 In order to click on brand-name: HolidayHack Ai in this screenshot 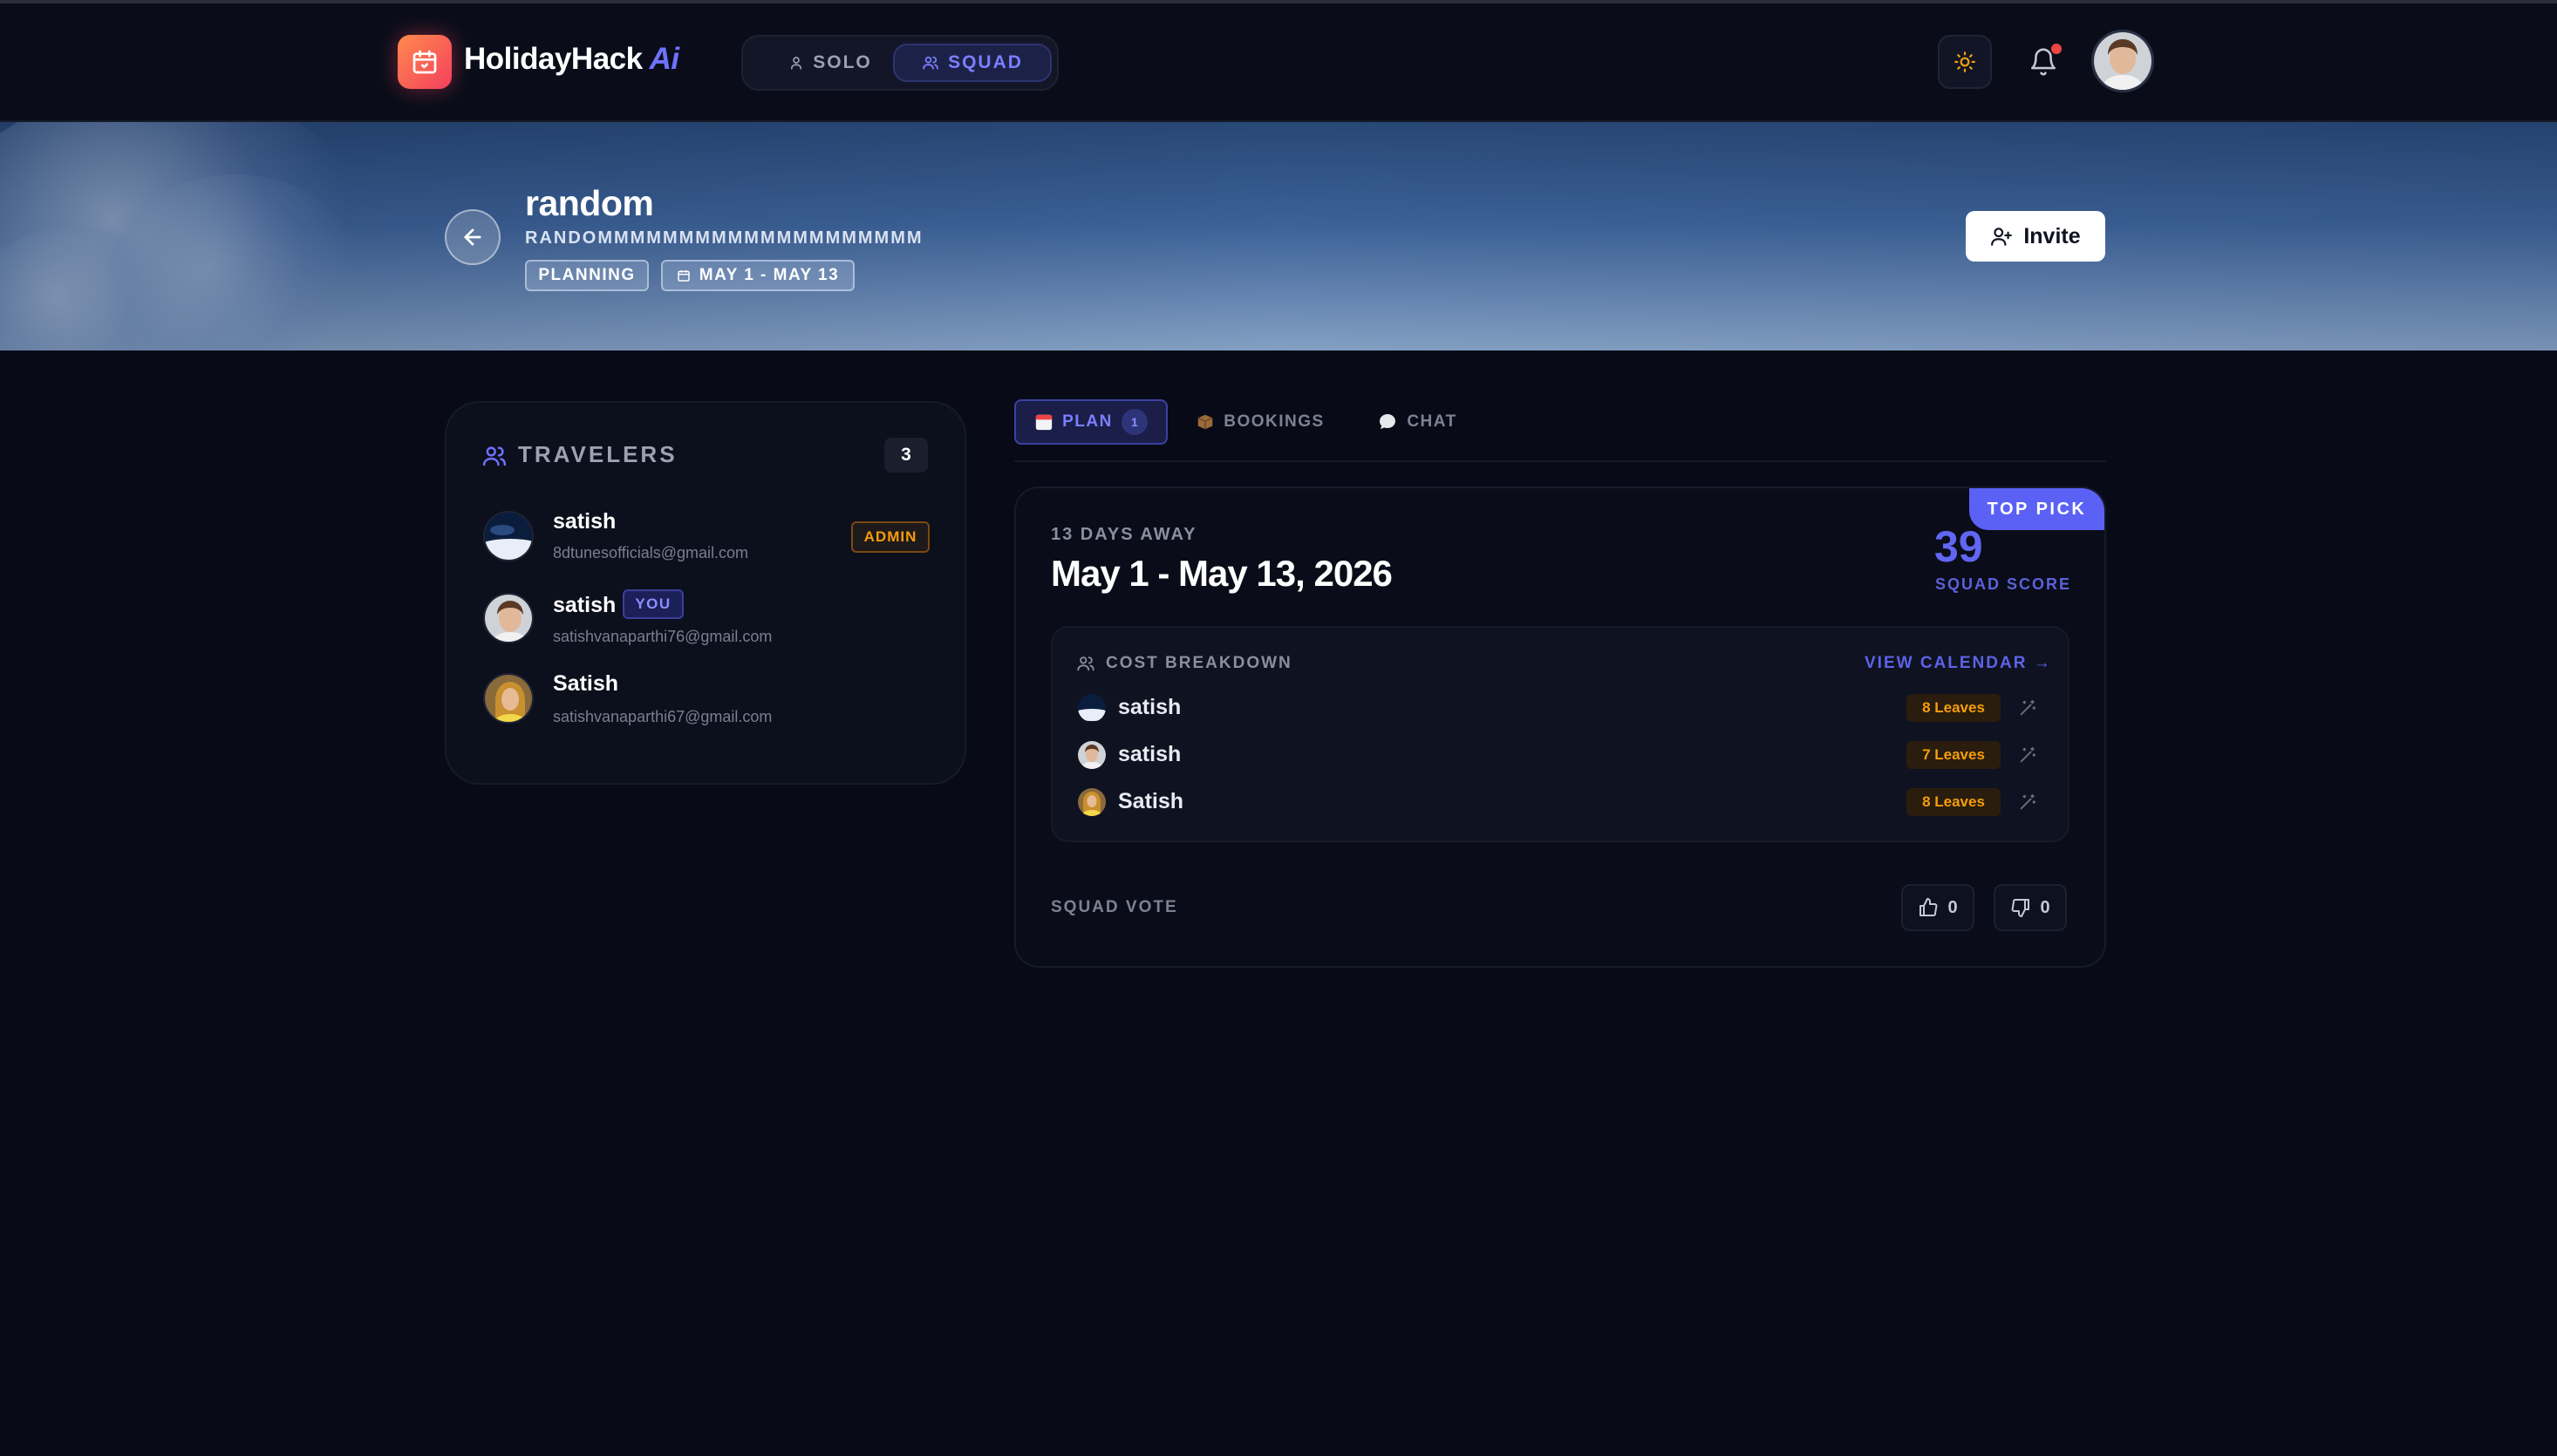, I will do `click(571, 59)`.